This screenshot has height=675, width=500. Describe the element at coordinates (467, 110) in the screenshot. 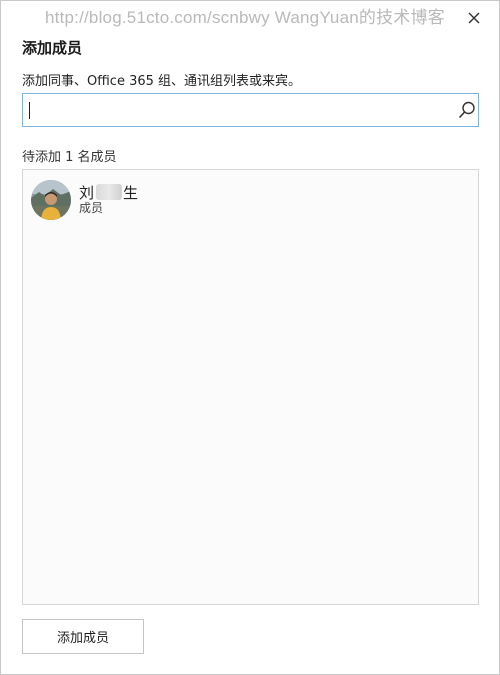

I see `search-icon` at that location.